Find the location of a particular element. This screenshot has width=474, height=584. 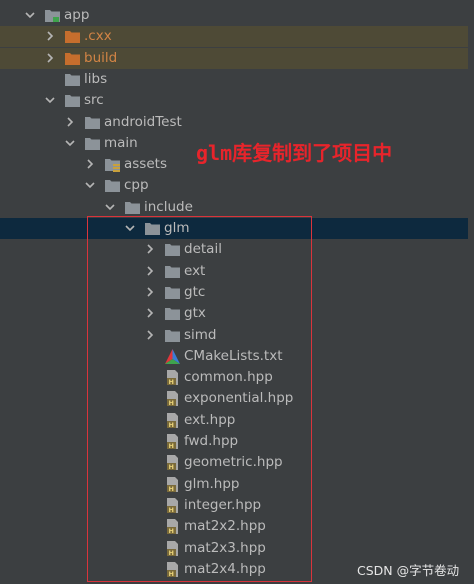

assets-folder-icon is located at coordinates (112, 165).